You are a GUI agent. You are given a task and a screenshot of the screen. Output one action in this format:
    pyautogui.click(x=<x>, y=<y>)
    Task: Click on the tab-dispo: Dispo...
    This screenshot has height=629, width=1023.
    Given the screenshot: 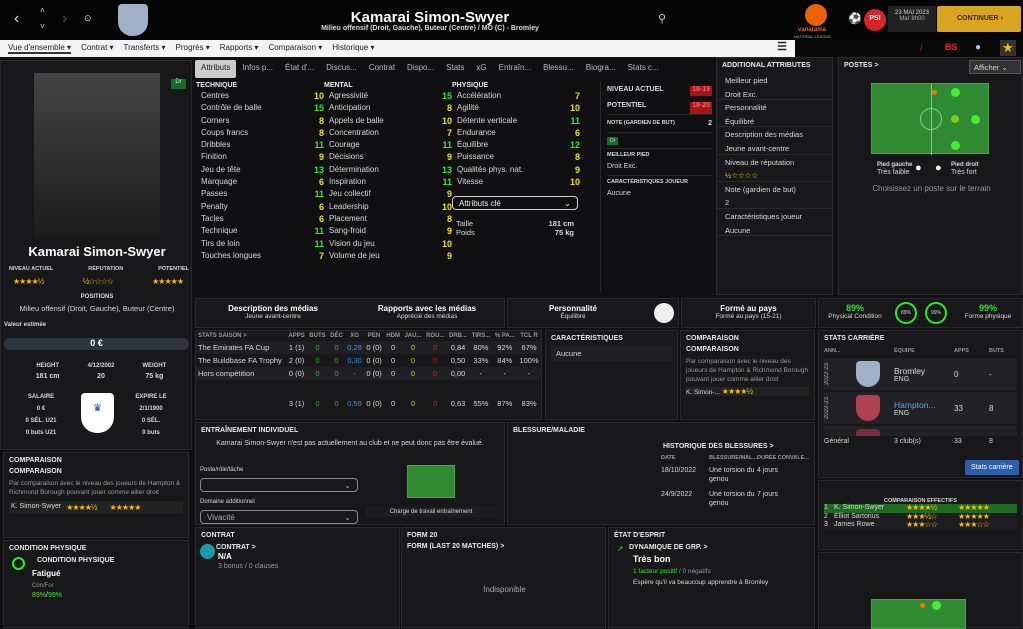 What is the action you would take?
    pyautogui.click(x=420, y=69)
    